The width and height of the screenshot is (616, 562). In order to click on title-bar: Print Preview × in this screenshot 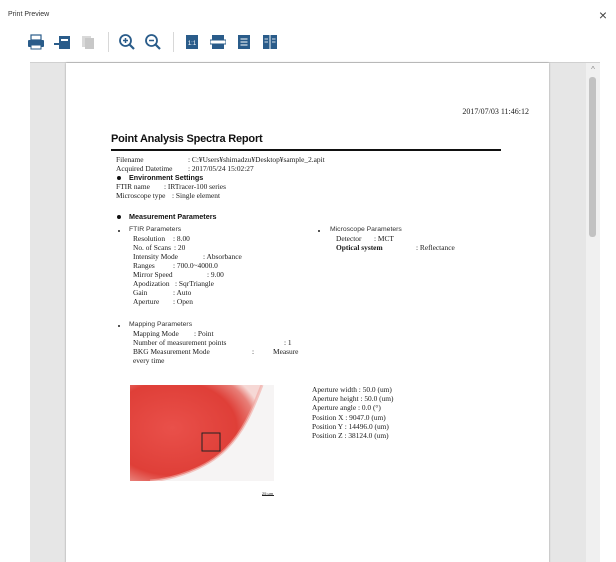, I will do `click(308, 13)`.